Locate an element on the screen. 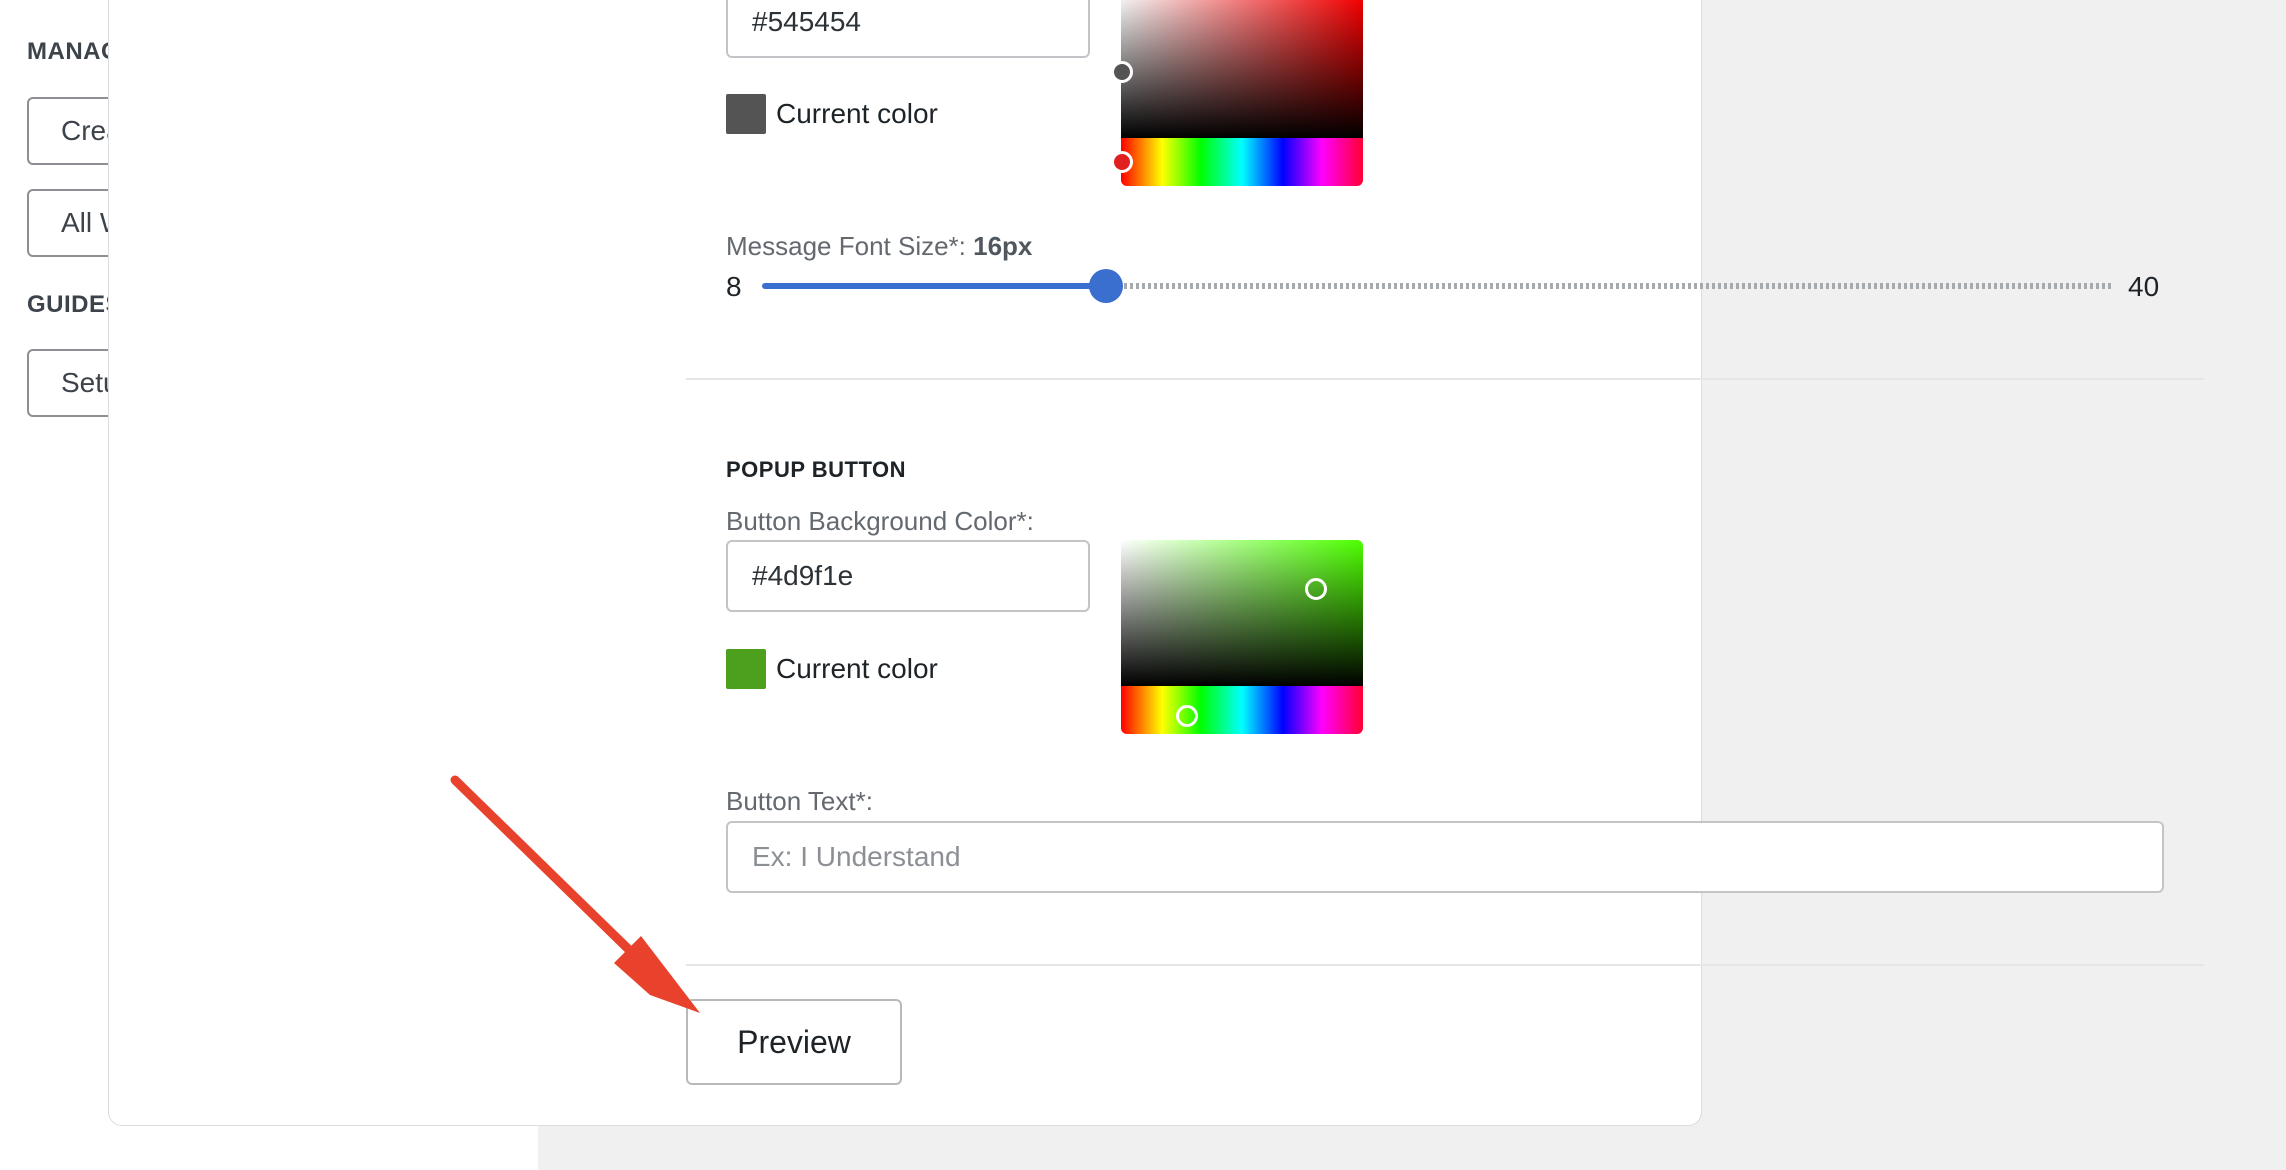 This screenshot has height=1170, width=2286. font-size-max-label: 40 is located at coordinates (2144, 286).